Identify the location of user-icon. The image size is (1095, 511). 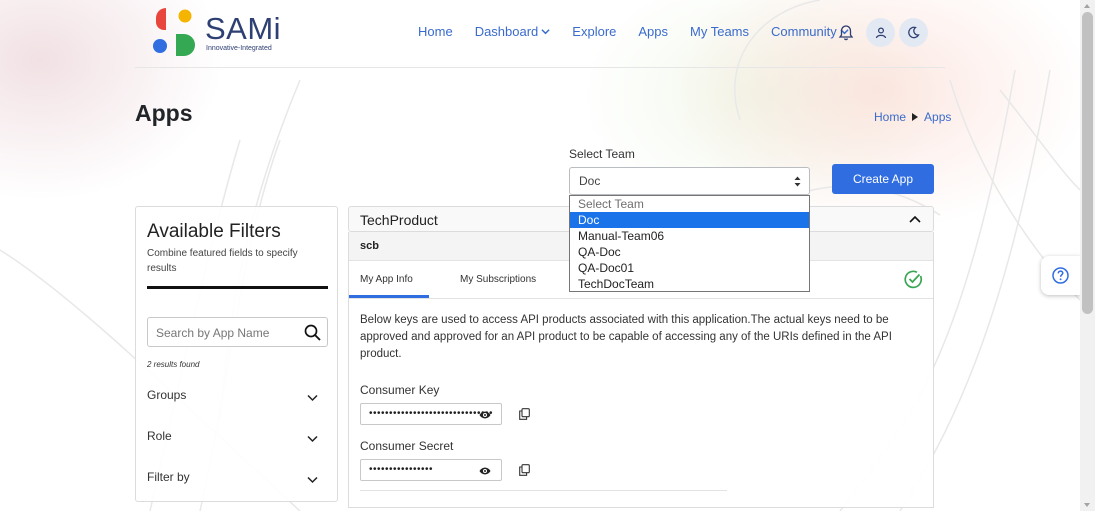
(880, 32).